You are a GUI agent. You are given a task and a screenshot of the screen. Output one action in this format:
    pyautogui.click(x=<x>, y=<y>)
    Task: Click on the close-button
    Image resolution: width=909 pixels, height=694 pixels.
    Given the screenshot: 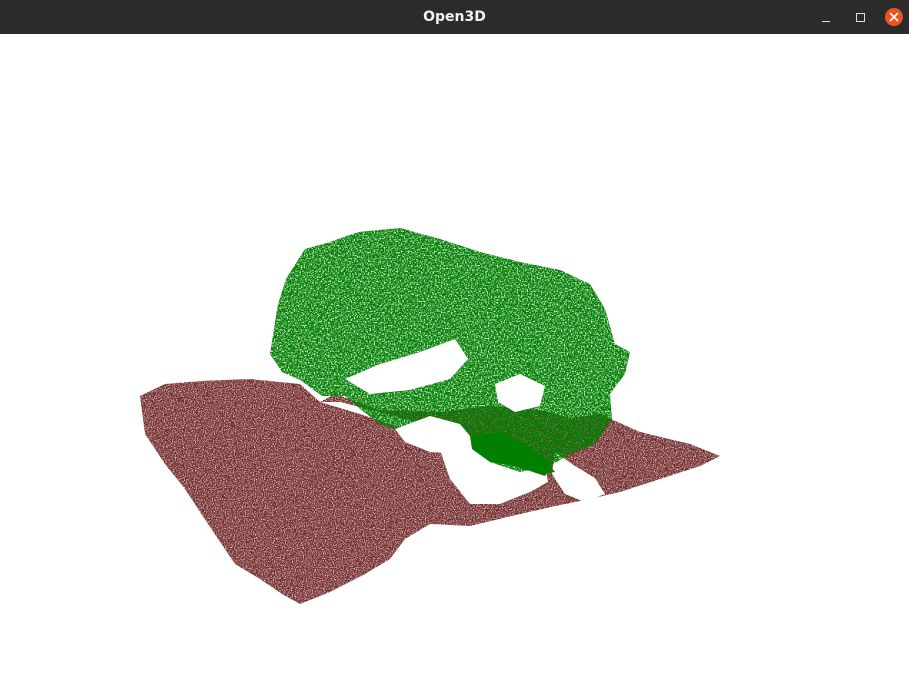 What is the action you would take?
    pyautogui.click(x=894, y=17)
    